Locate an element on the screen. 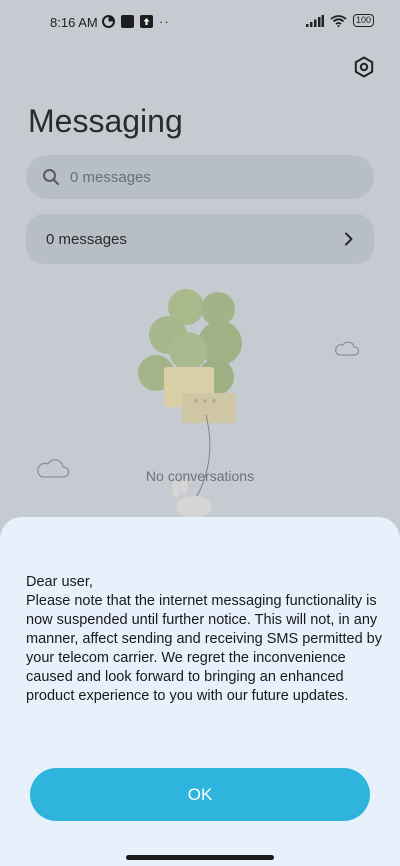 The image size is (400, 866). ok-button: OK is located at coordinates (200, 794).